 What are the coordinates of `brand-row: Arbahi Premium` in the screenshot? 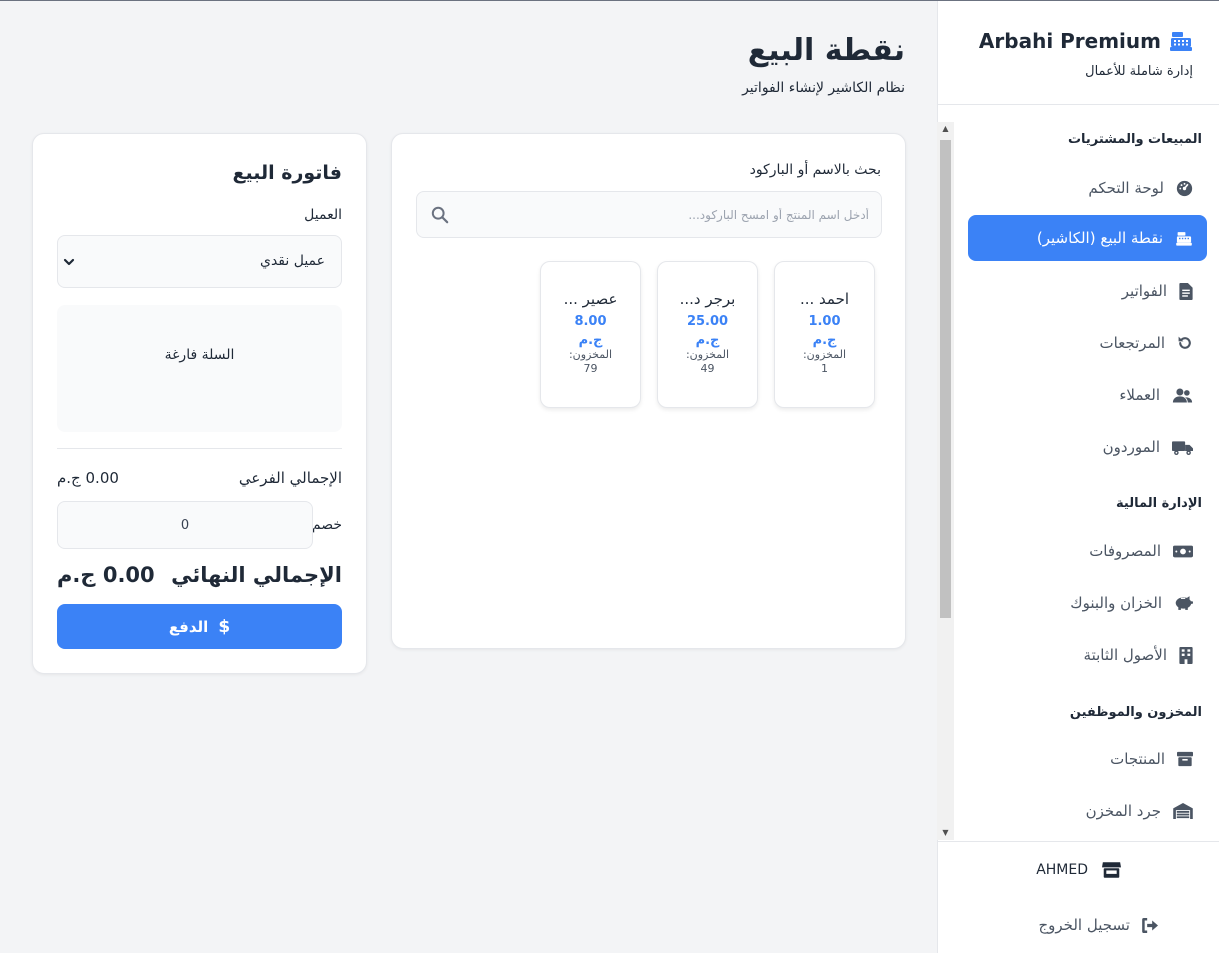 It's located at (1086, 41).